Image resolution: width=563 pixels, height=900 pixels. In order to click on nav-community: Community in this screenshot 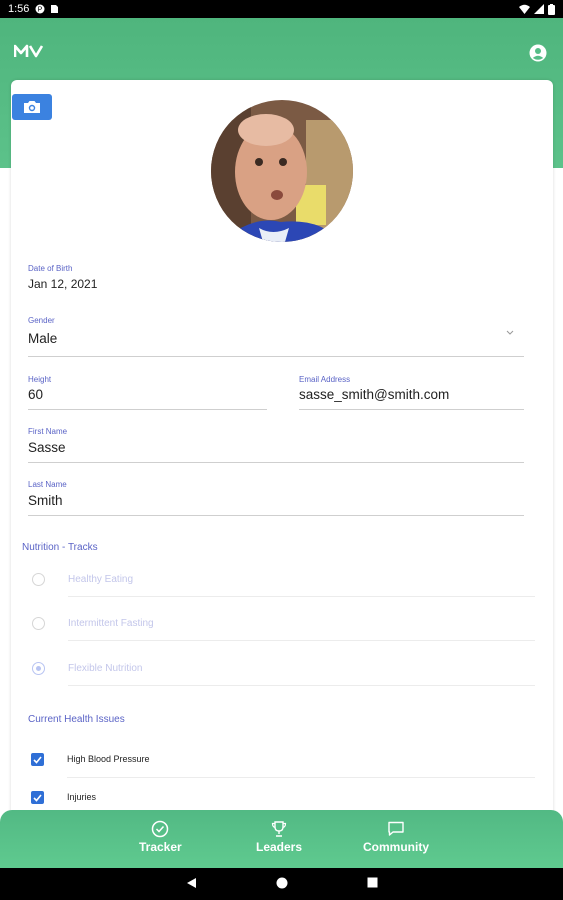, I will do `click(396, 837)`.